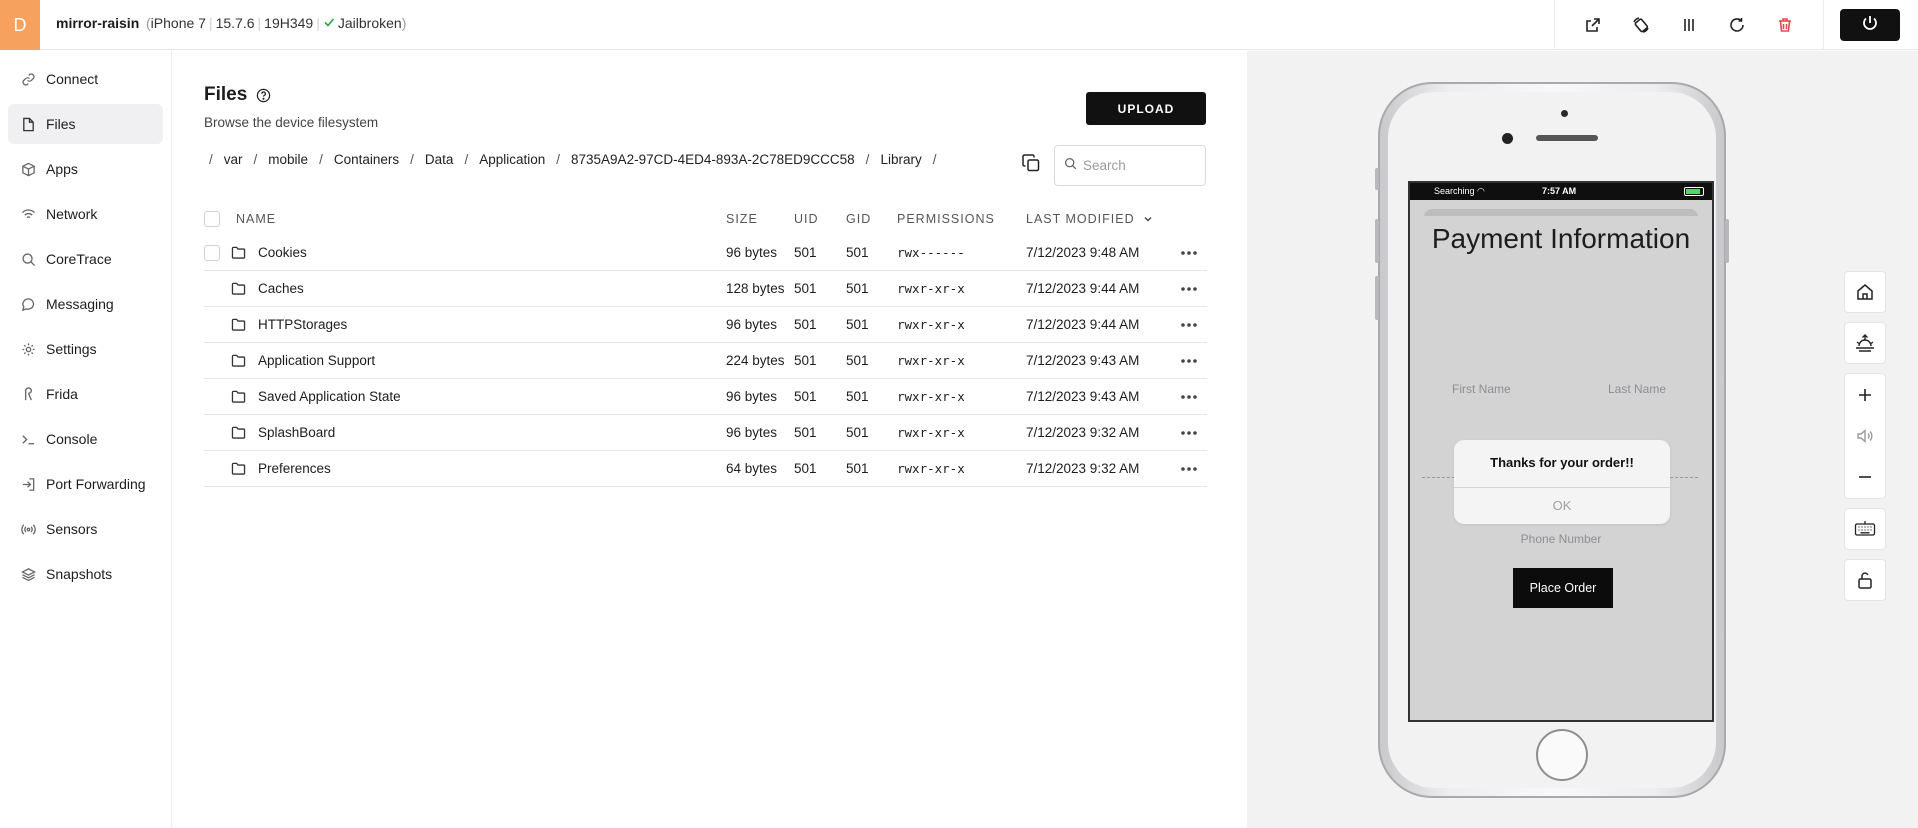  Describe the element at coordinates (28, 349) in the screenshot. I see `gear-icon` at that location.